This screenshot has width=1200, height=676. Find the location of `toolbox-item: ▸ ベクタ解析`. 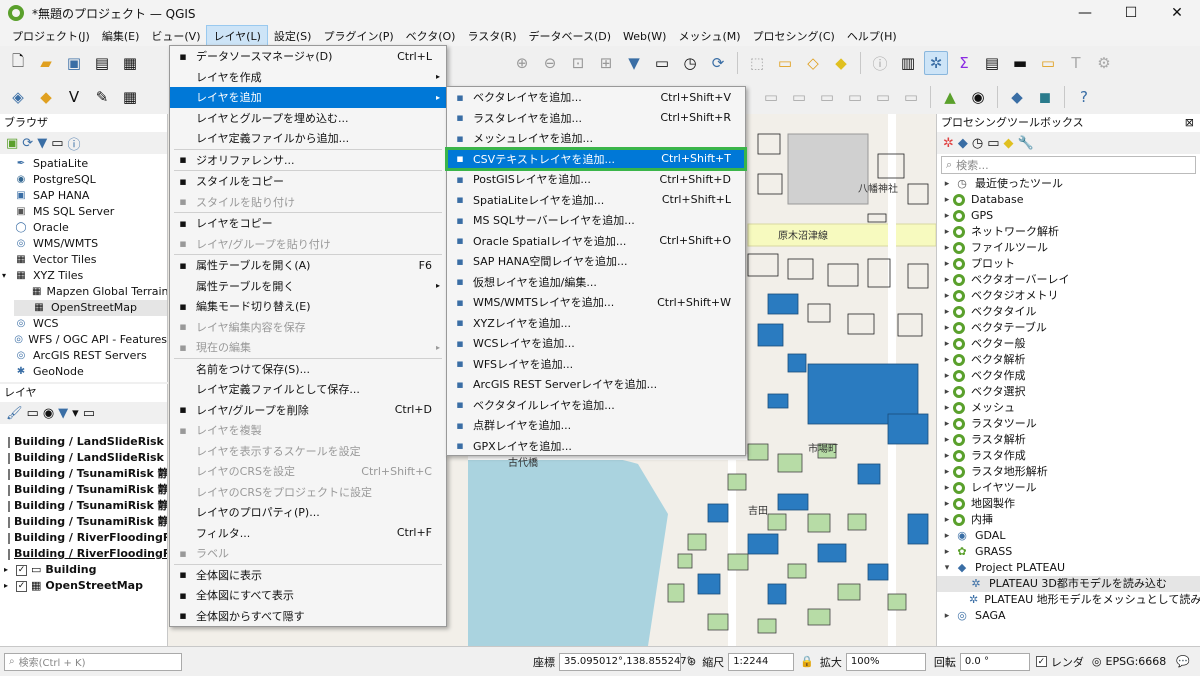

toolbox-item: ▸ ベクタ解析 is located at coordinates (1068, 360).